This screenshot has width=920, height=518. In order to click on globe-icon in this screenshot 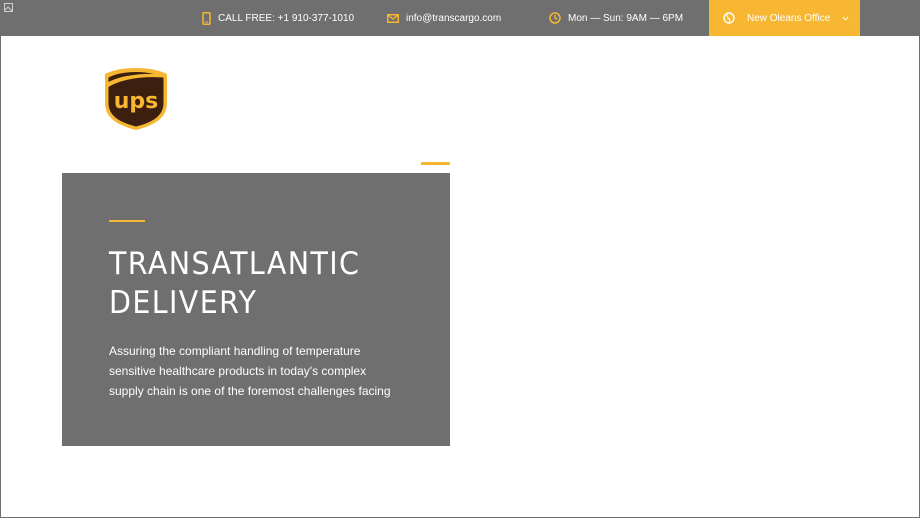, I will do `click(729, 18)`.